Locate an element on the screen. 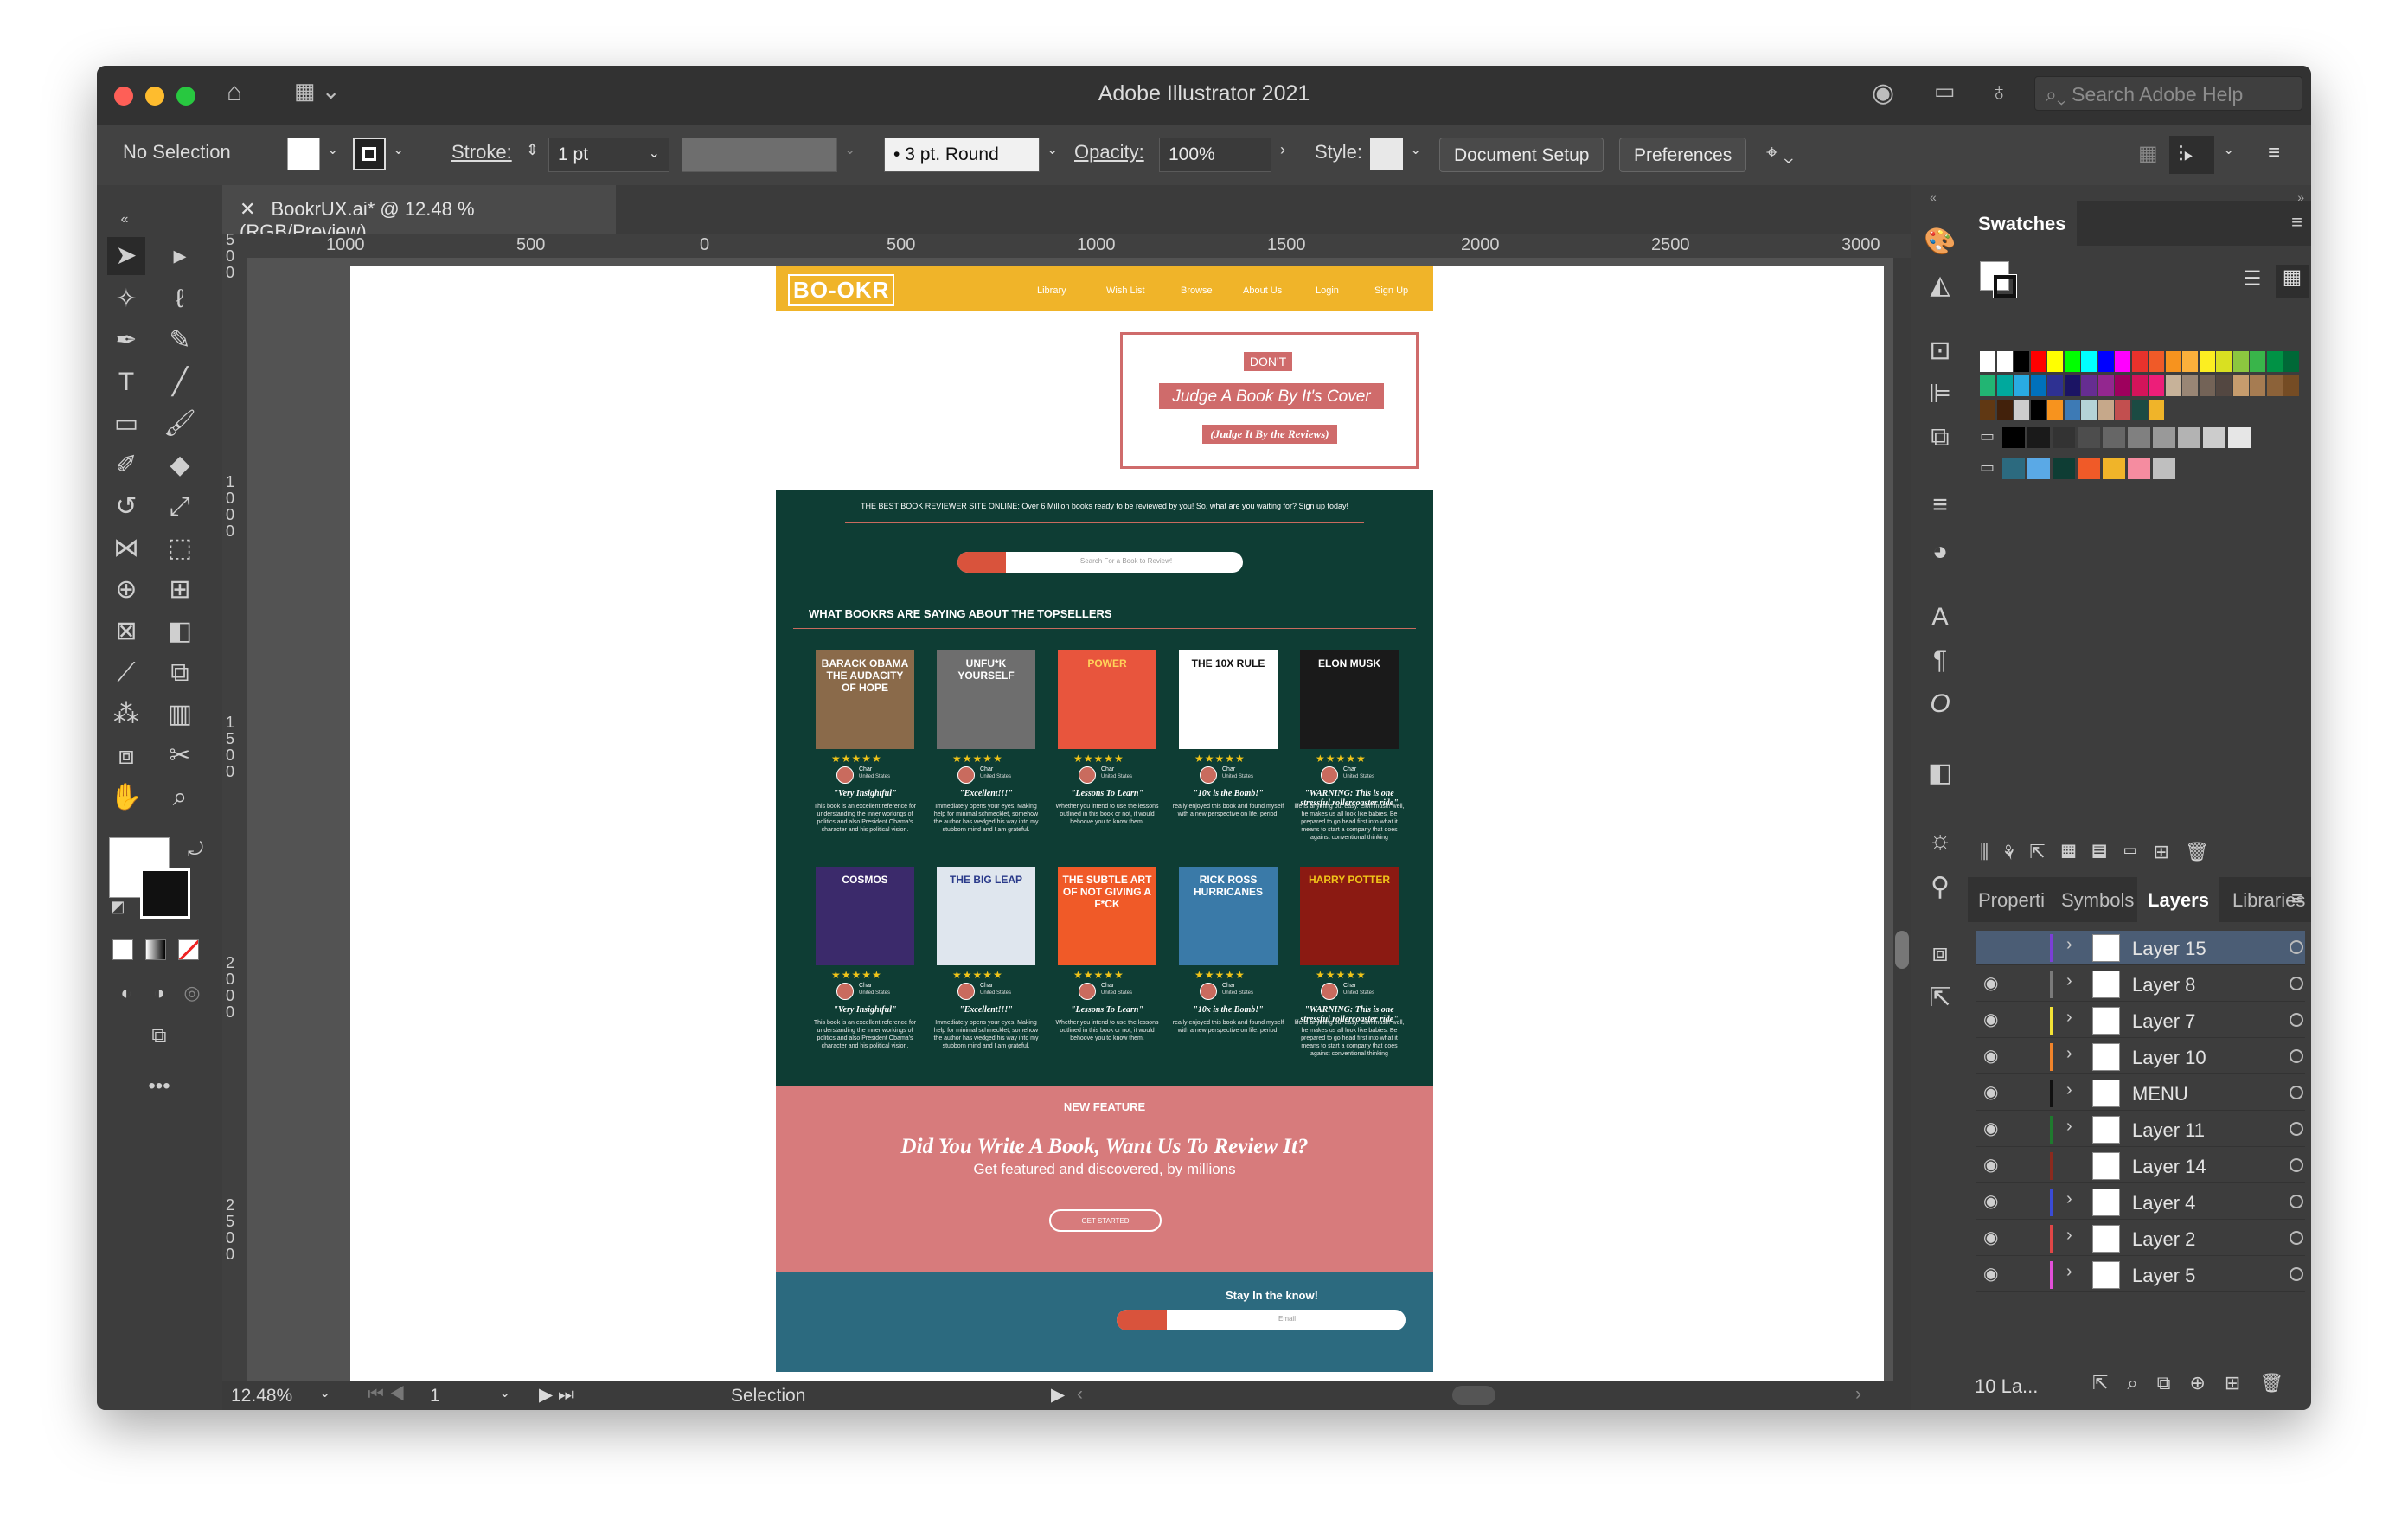 This screenshot has height=1538, width=2408. arrange-icon: ⫶▸ is located at coordinates (2191, 155).